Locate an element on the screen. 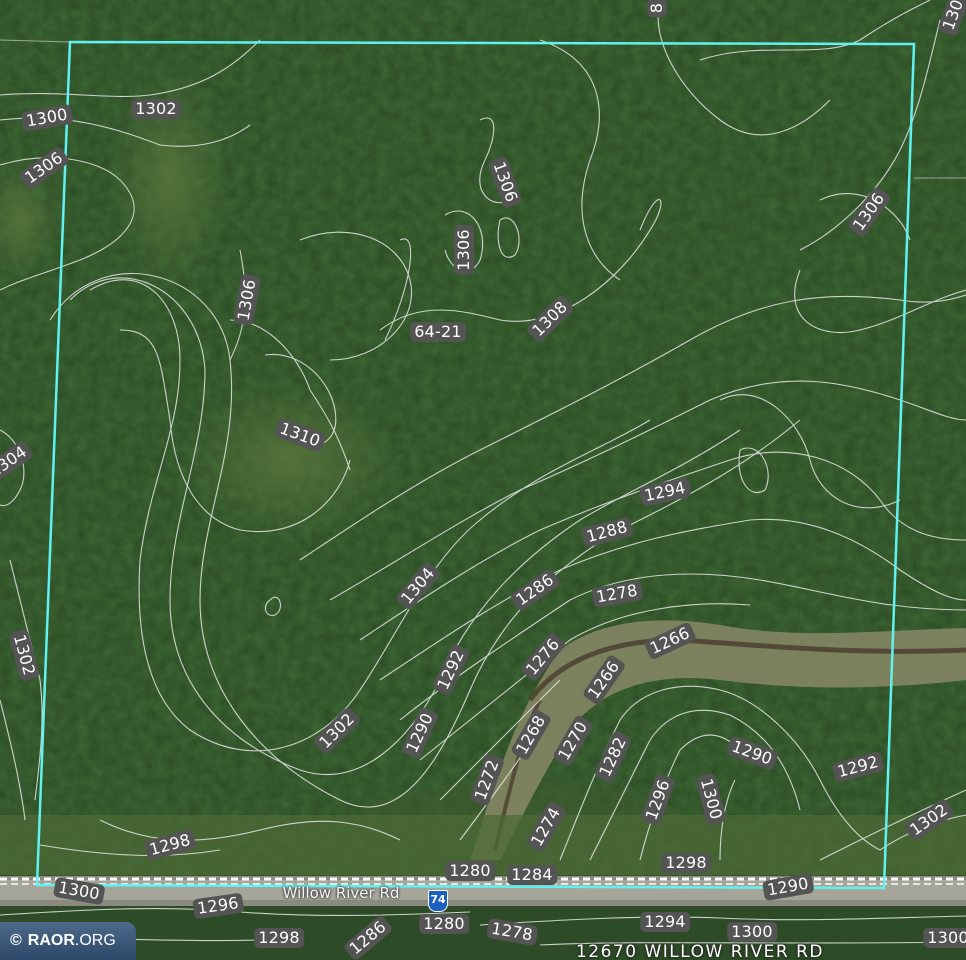 The height and width of the screenshot is (960, 966). road-name-label: Willow River Rd is located at coordinates (341, 893).